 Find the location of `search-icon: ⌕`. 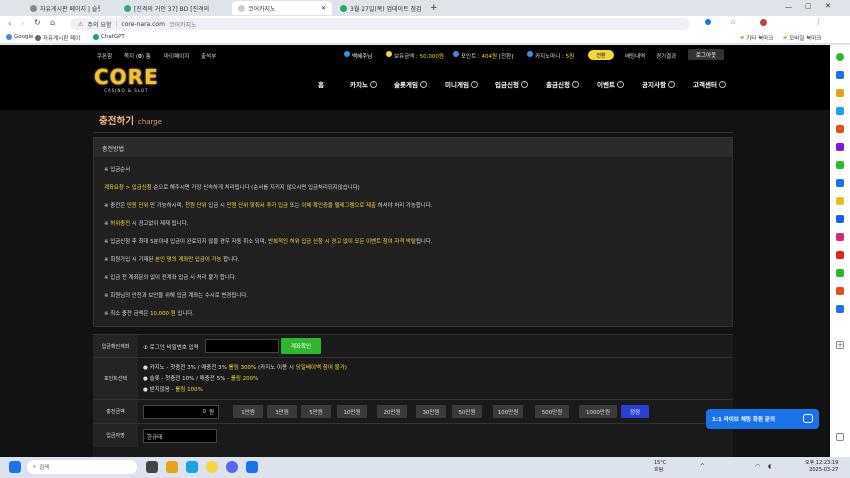

search-icon: ⌕ is located at coordinates (35, 466).